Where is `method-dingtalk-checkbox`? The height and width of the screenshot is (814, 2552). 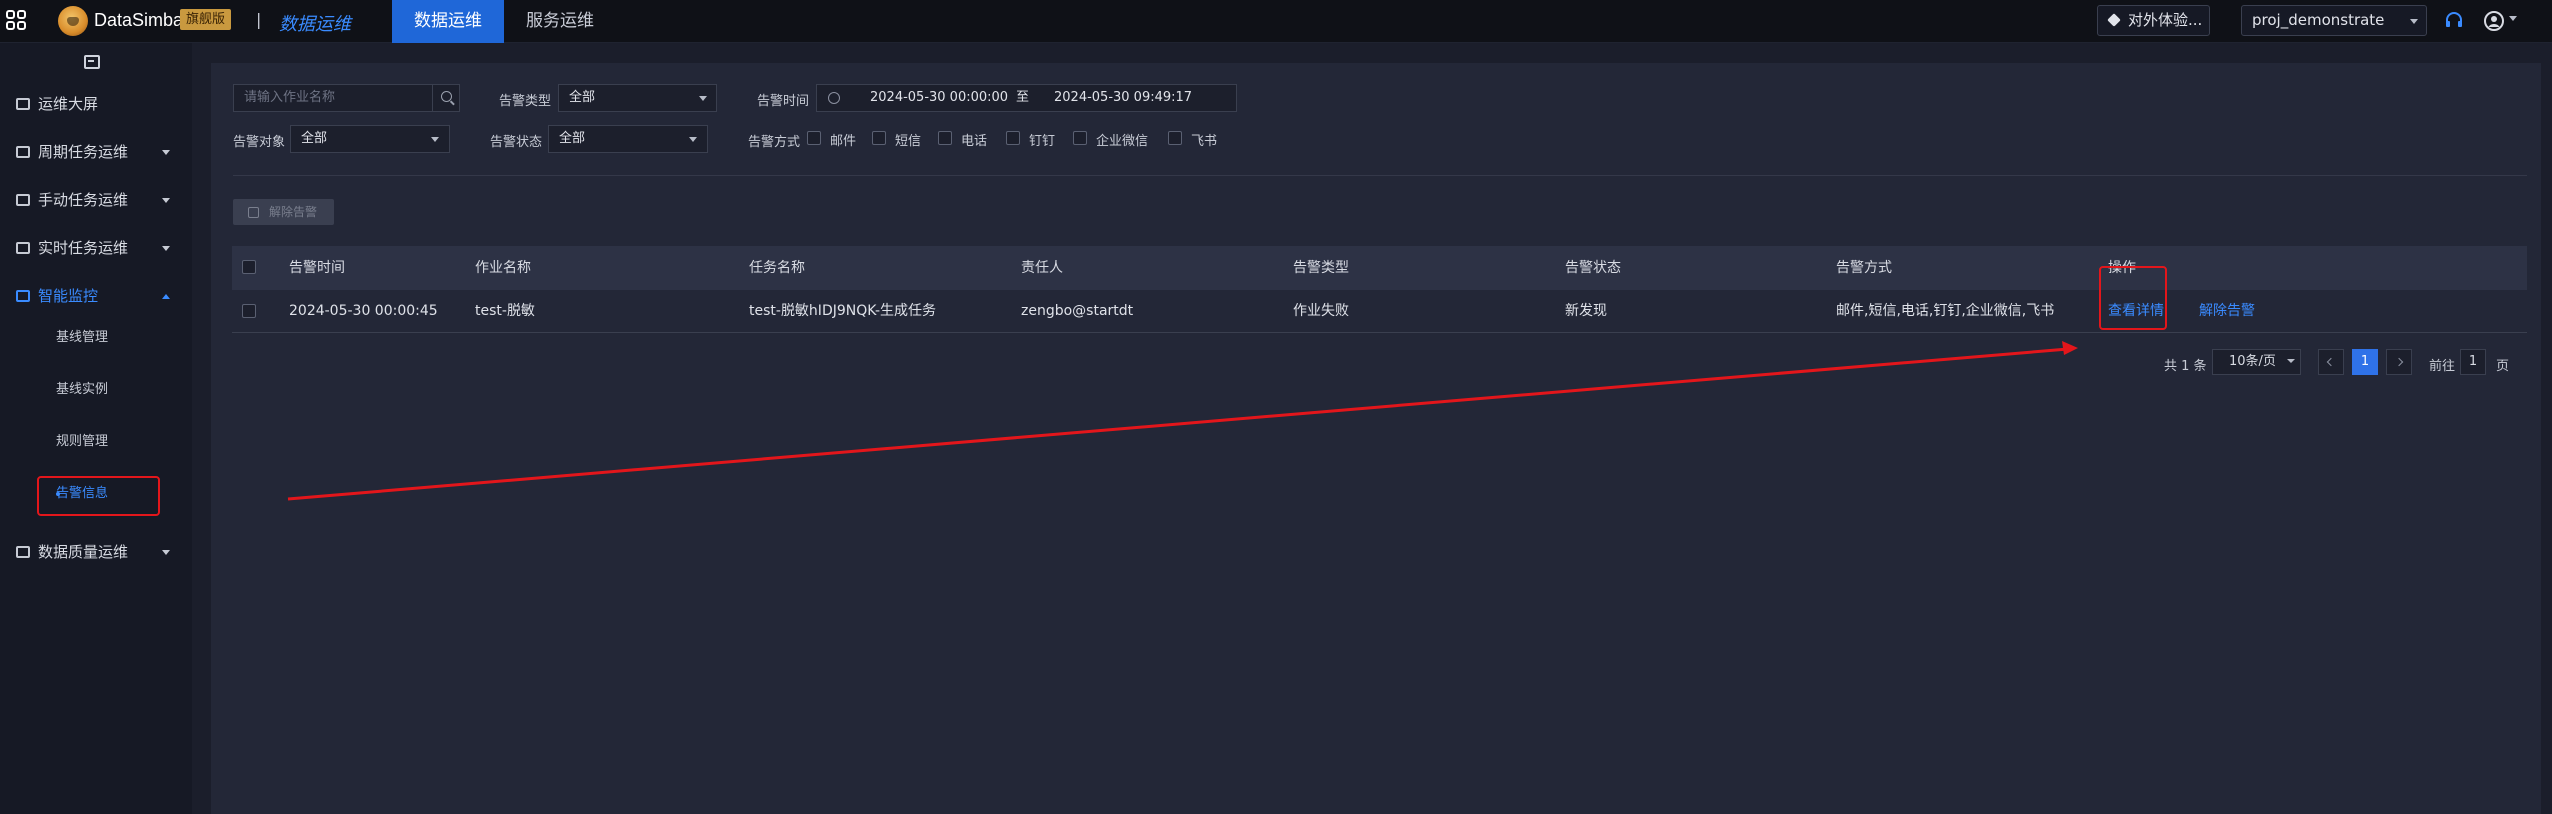
method-dingtalk-checkbox is located at coordinates (1013, 138).